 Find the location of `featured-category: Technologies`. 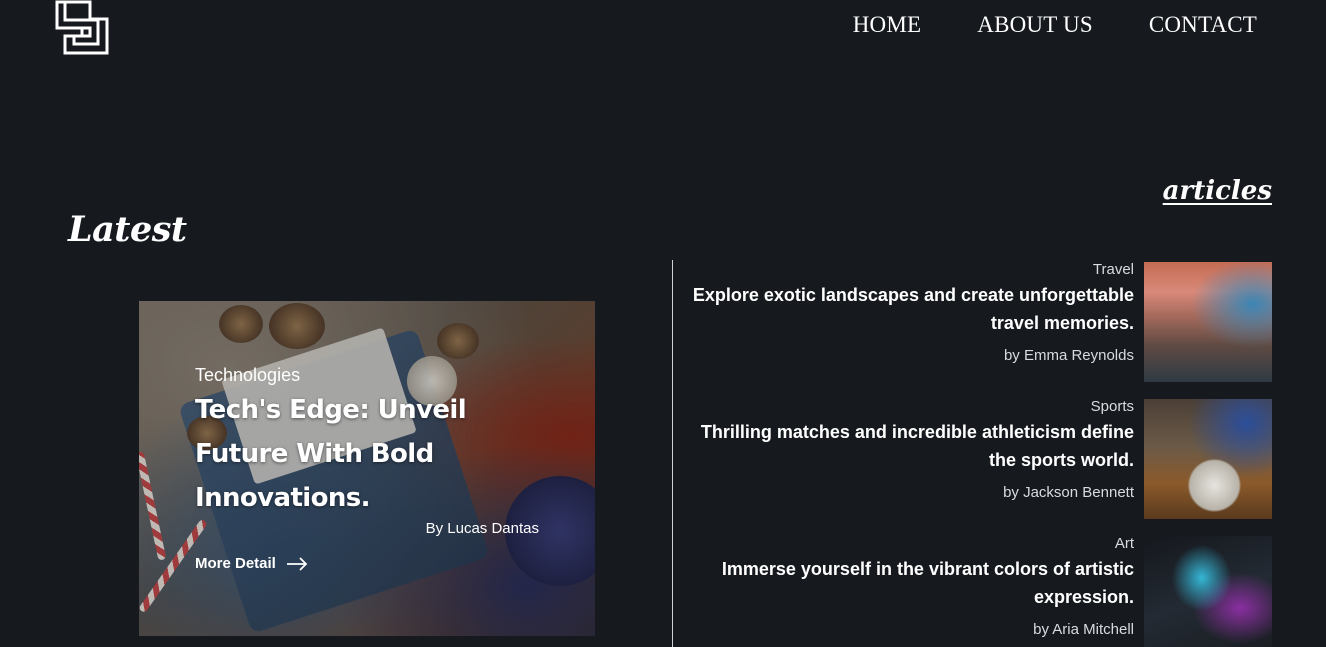

featured-category: Technologies is located at coordinates (248, 375).